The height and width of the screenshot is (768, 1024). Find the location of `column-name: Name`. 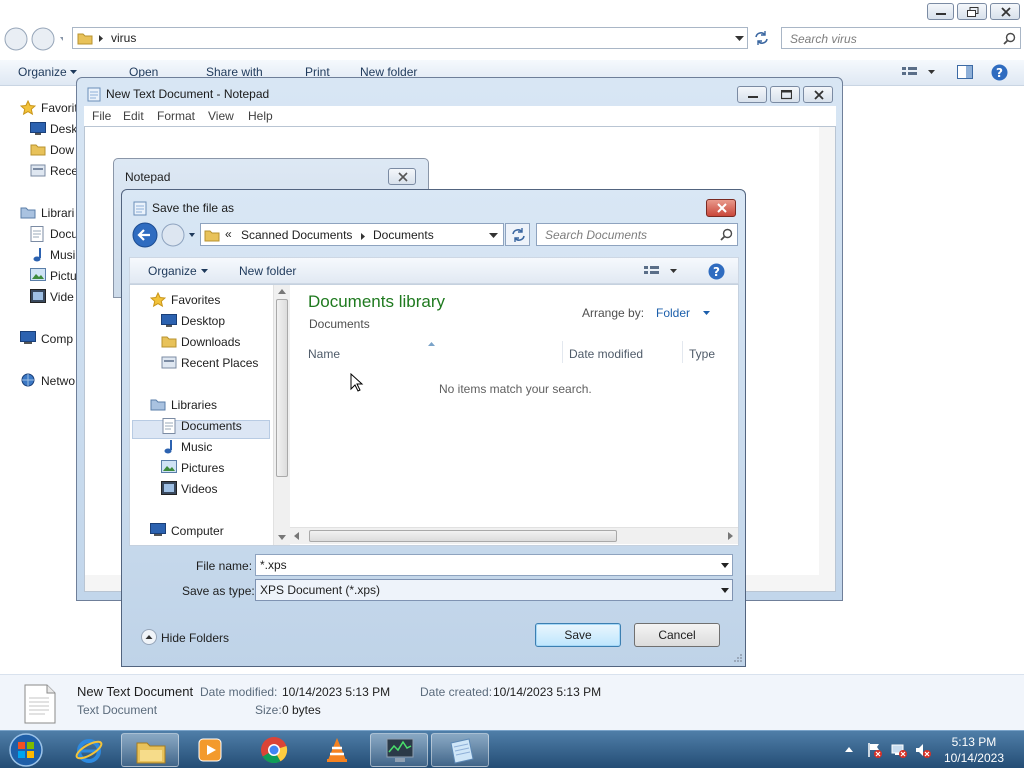

column-name: Name is located at coordinates (324, 354).